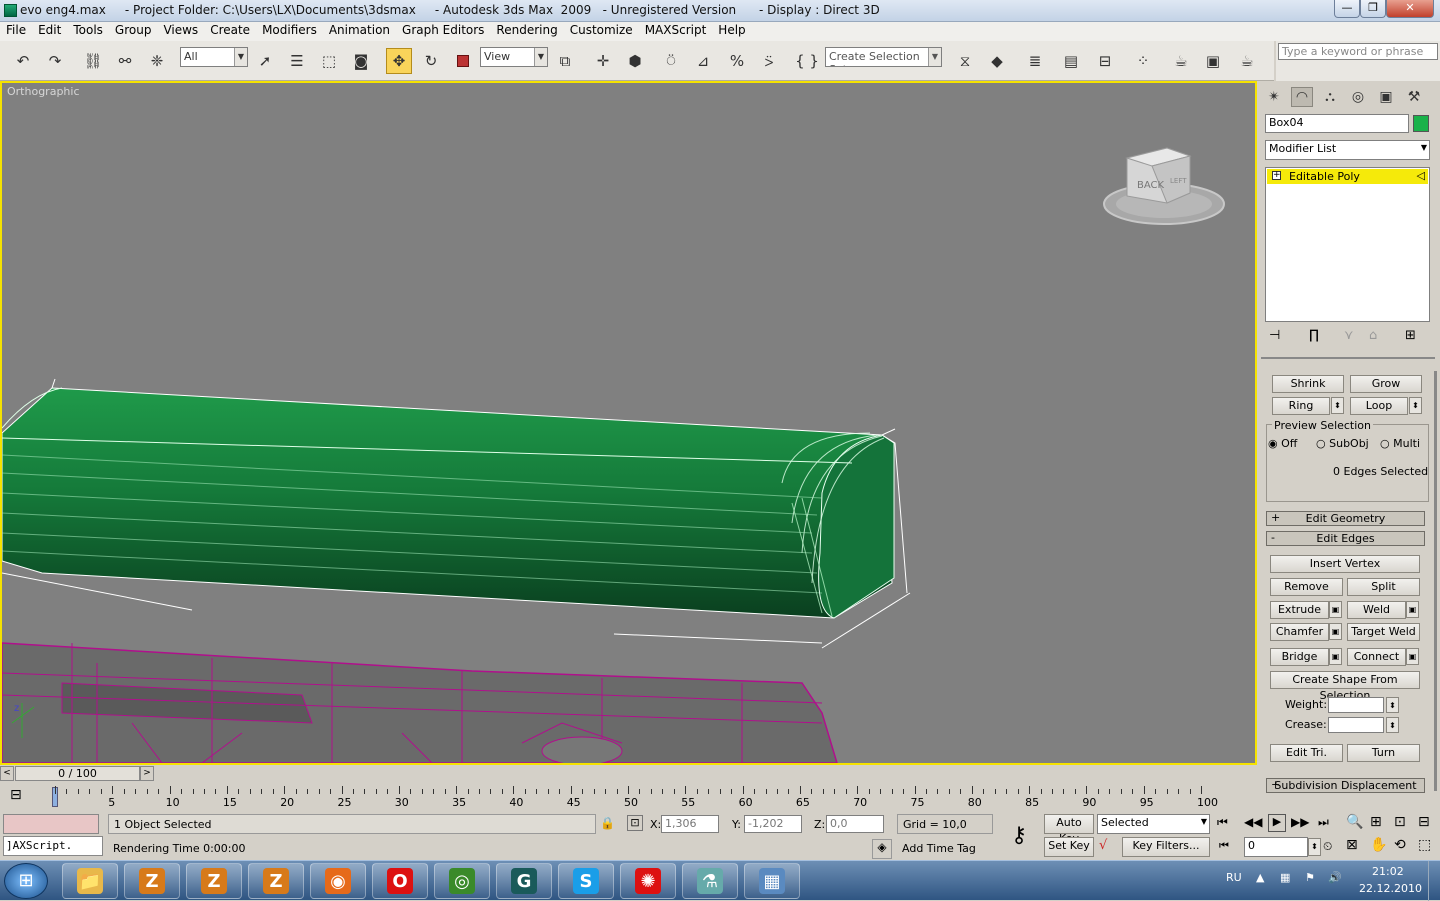 The height and width of the screenshot is (901, 1440). Describe the element at coordinates (214, 57) in the screenshot. I see `selection-filter-dropdown: All ▼` at that location.